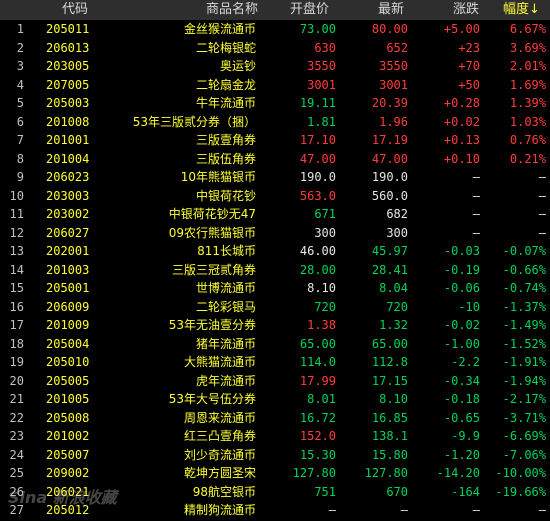 The height and width of the screenshot is (521, 550). I want to click on table-row: 2 206013 二轮梅银蛇 630 652 +23 3.69%, so click(275, 48).